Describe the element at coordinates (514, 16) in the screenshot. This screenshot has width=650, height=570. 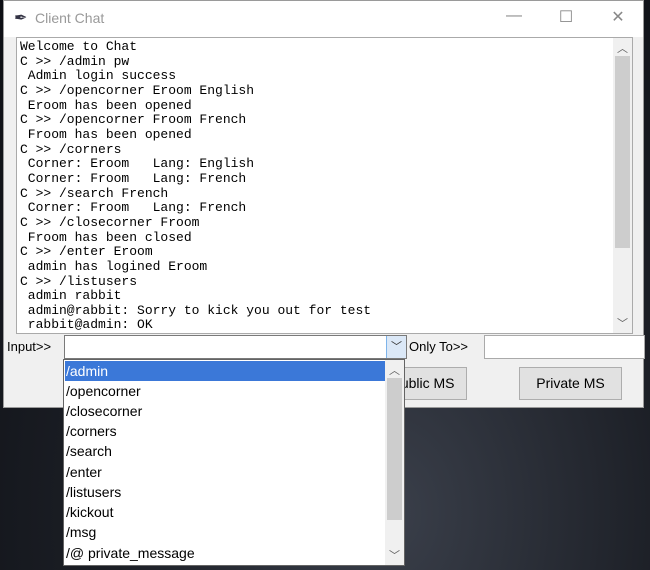
I see `minimize-button: —` at that location.